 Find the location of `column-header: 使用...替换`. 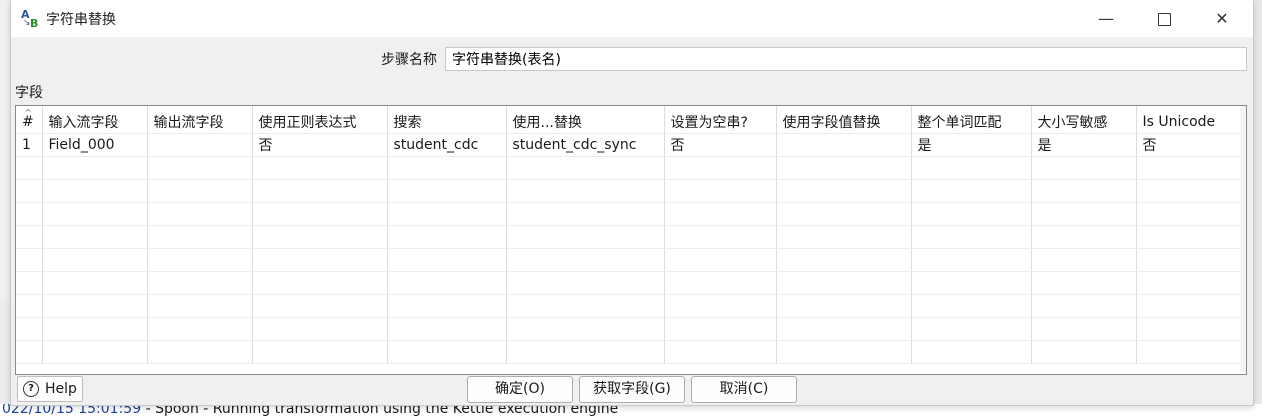

column-header: 使用...替换 is located at coordinates (585, 120).